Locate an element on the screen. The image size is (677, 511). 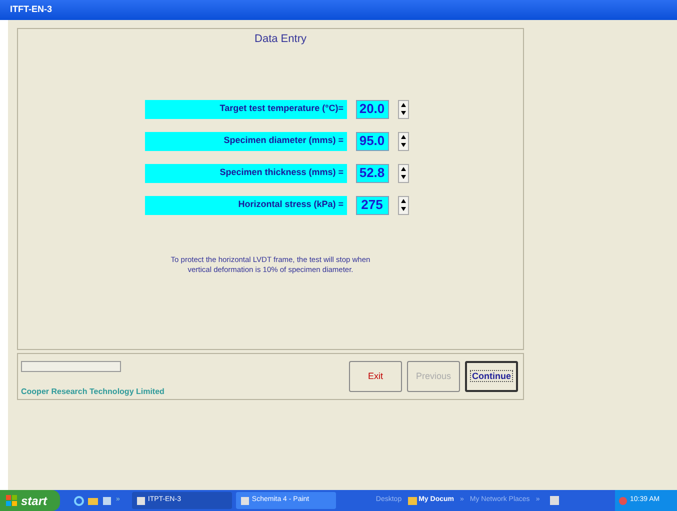
value-field: 275 is located at coordinates (372, 205).